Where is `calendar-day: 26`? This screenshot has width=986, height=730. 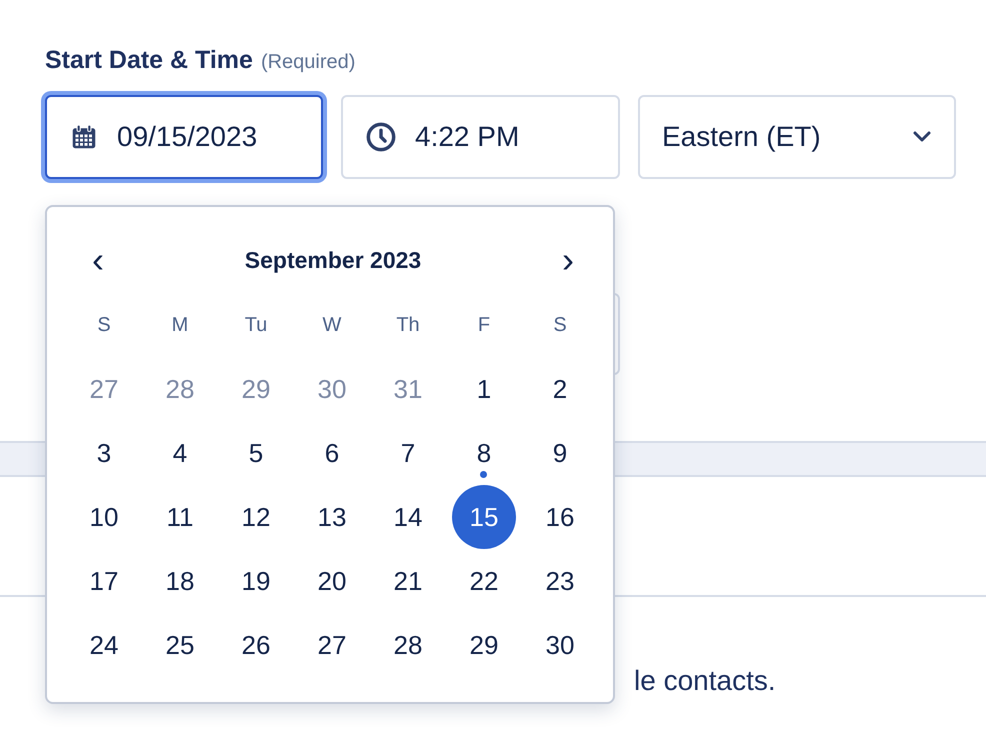 calendar-day: 26 is located at coordinates (256, 645).